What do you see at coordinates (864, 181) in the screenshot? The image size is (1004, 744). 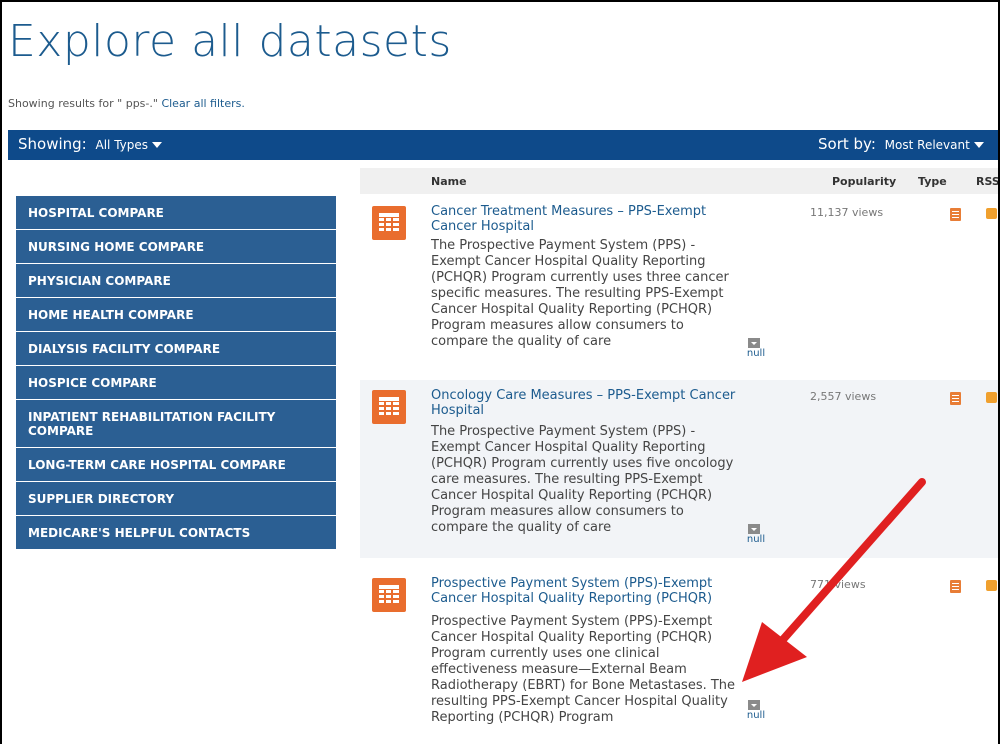 I see `column-popularity: Popularity` at bounding box center [864, 181].